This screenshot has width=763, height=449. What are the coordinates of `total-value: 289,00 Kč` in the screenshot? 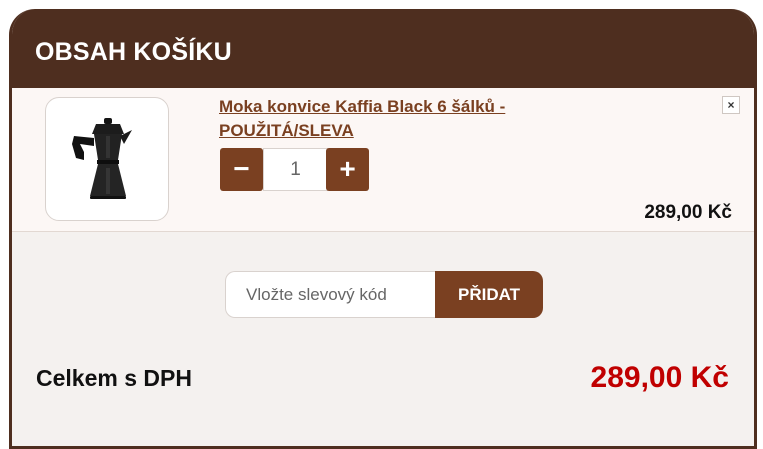 It's located at (659, 377).